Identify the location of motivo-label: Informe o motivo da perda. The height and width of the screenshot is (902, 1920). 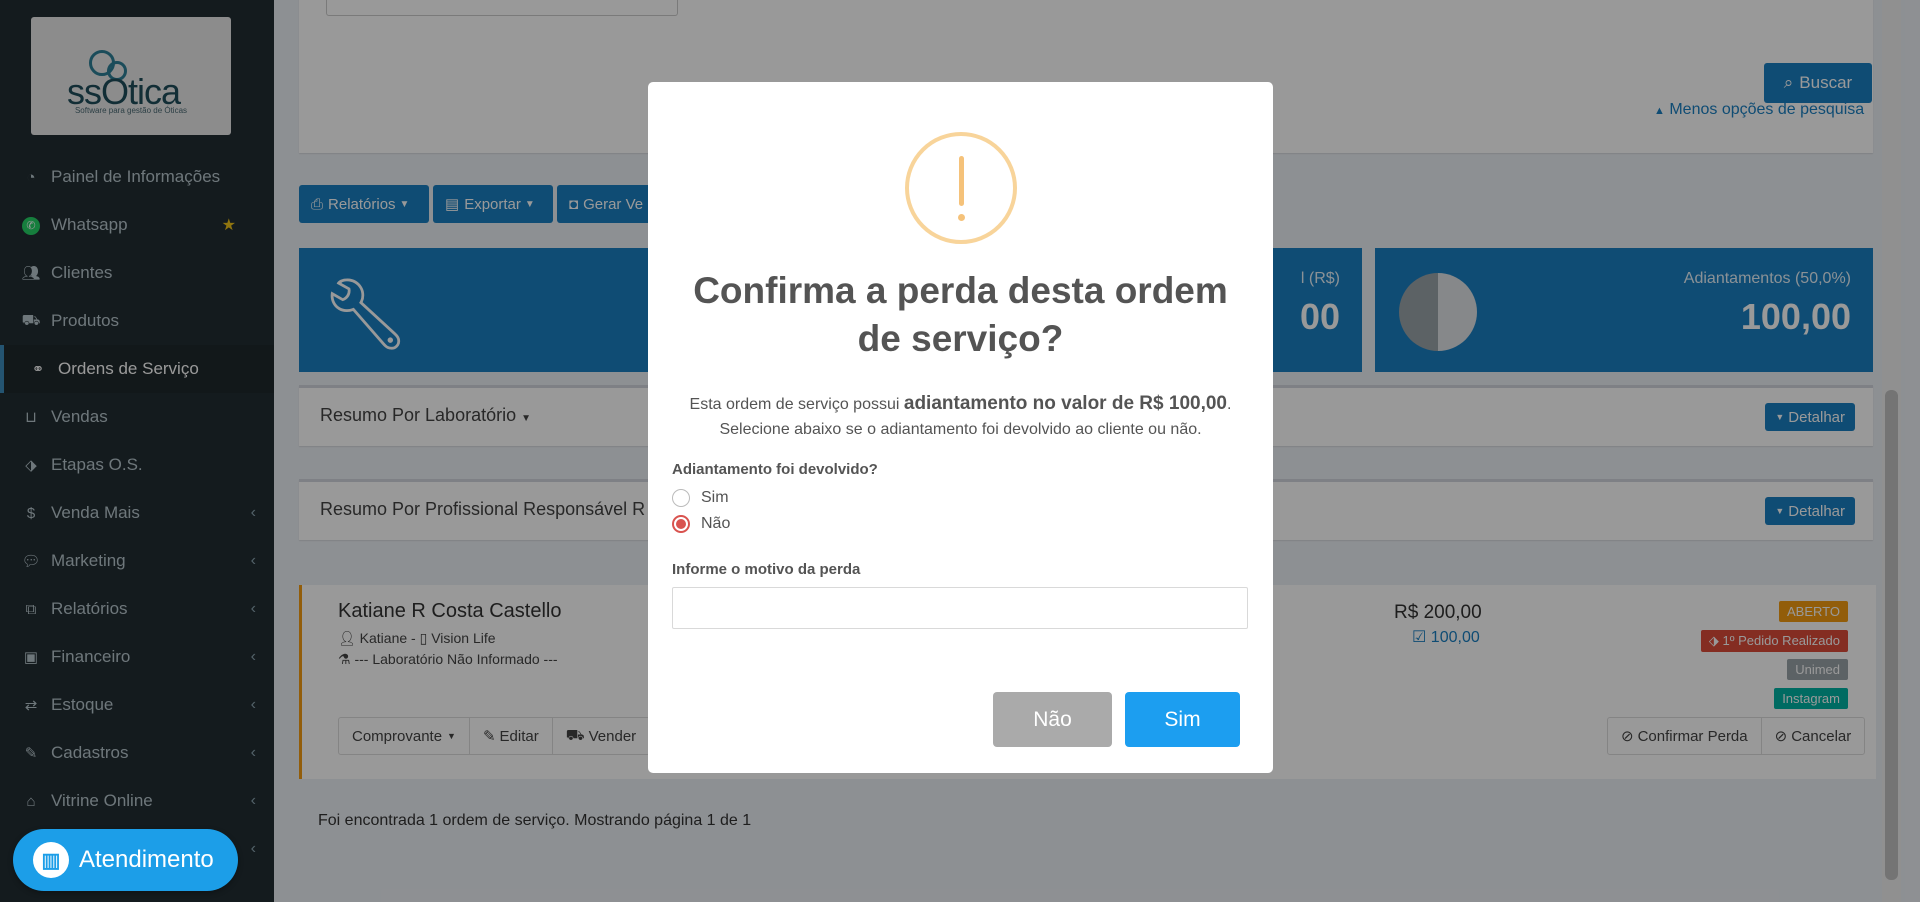
(766, 569).